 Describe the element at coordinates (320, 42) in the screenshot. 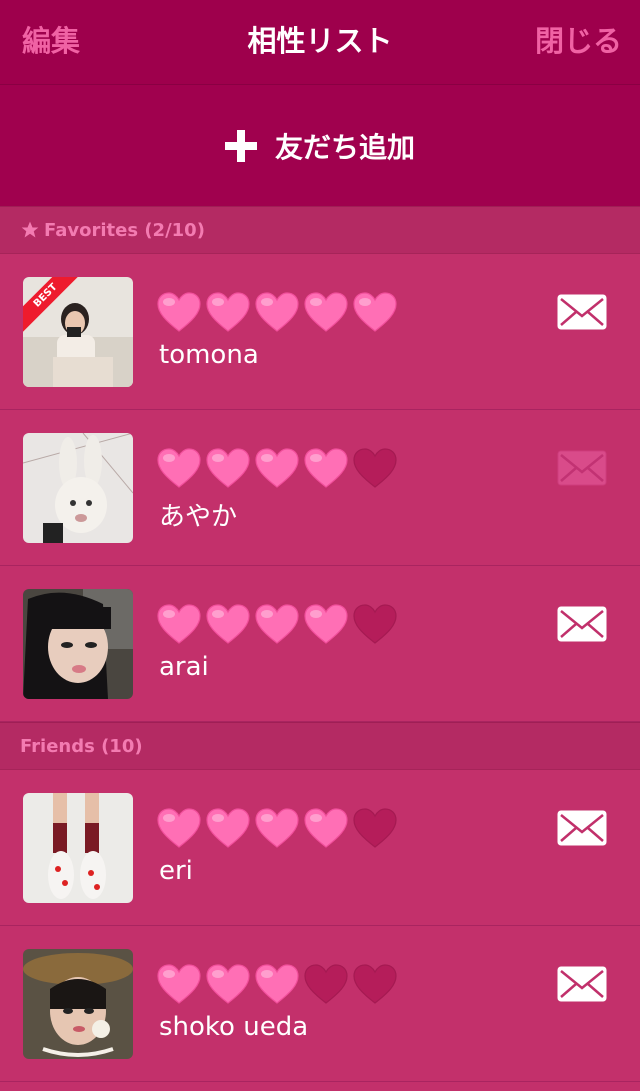

I see `nav-bar: 編集 相性リスト 閉じる` at that location.